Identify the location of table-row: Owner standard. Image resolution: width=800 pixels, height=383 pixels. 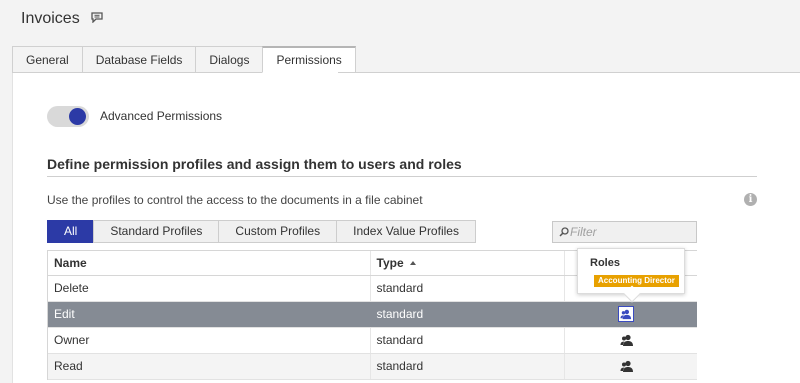
(372, 341).